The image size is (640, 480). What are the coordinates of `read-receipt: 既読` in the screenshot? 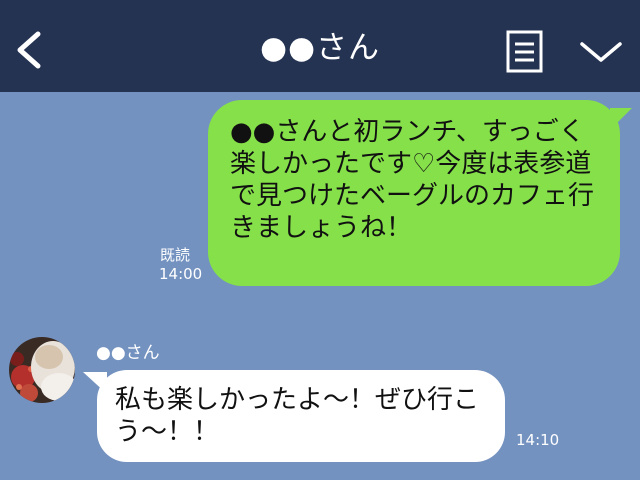 It's located at (175, 255).